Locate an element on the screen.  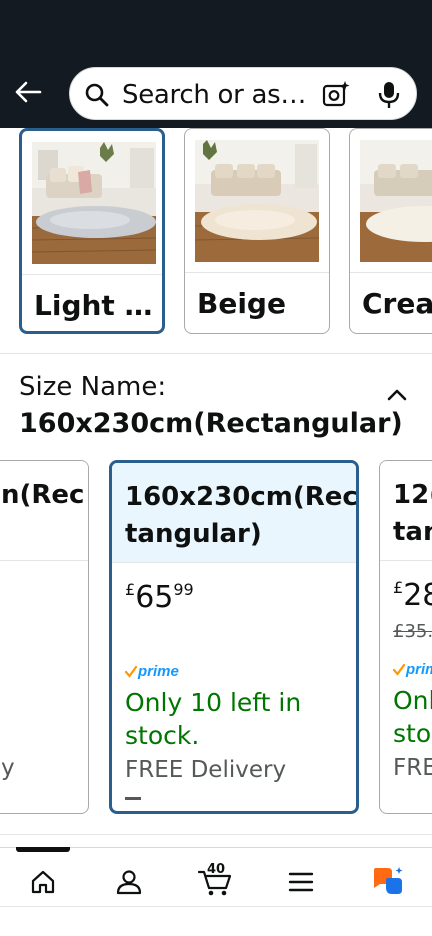
home-tab is located at coordinates (43, 882).